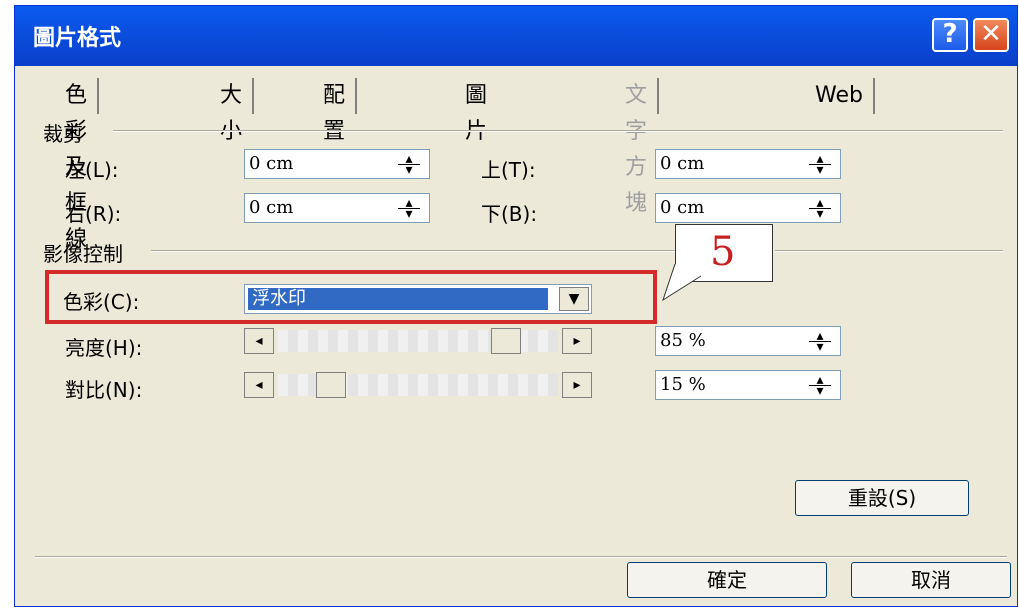  Describe the element at coordinates (83, 254) in the screenshot. I see `image-control-section-label: 影像控制` at that location.